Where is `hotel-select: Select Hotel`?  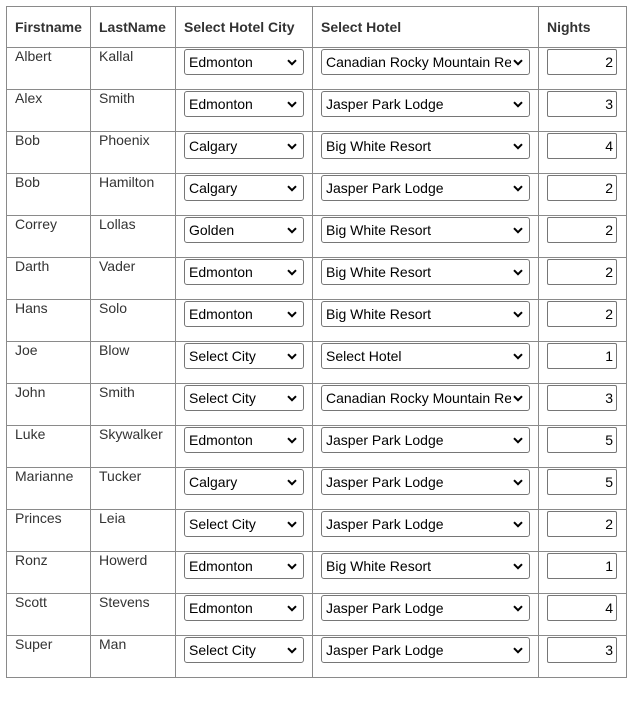 hotel-select: Select Hotel is located at coordinates (425, 356).